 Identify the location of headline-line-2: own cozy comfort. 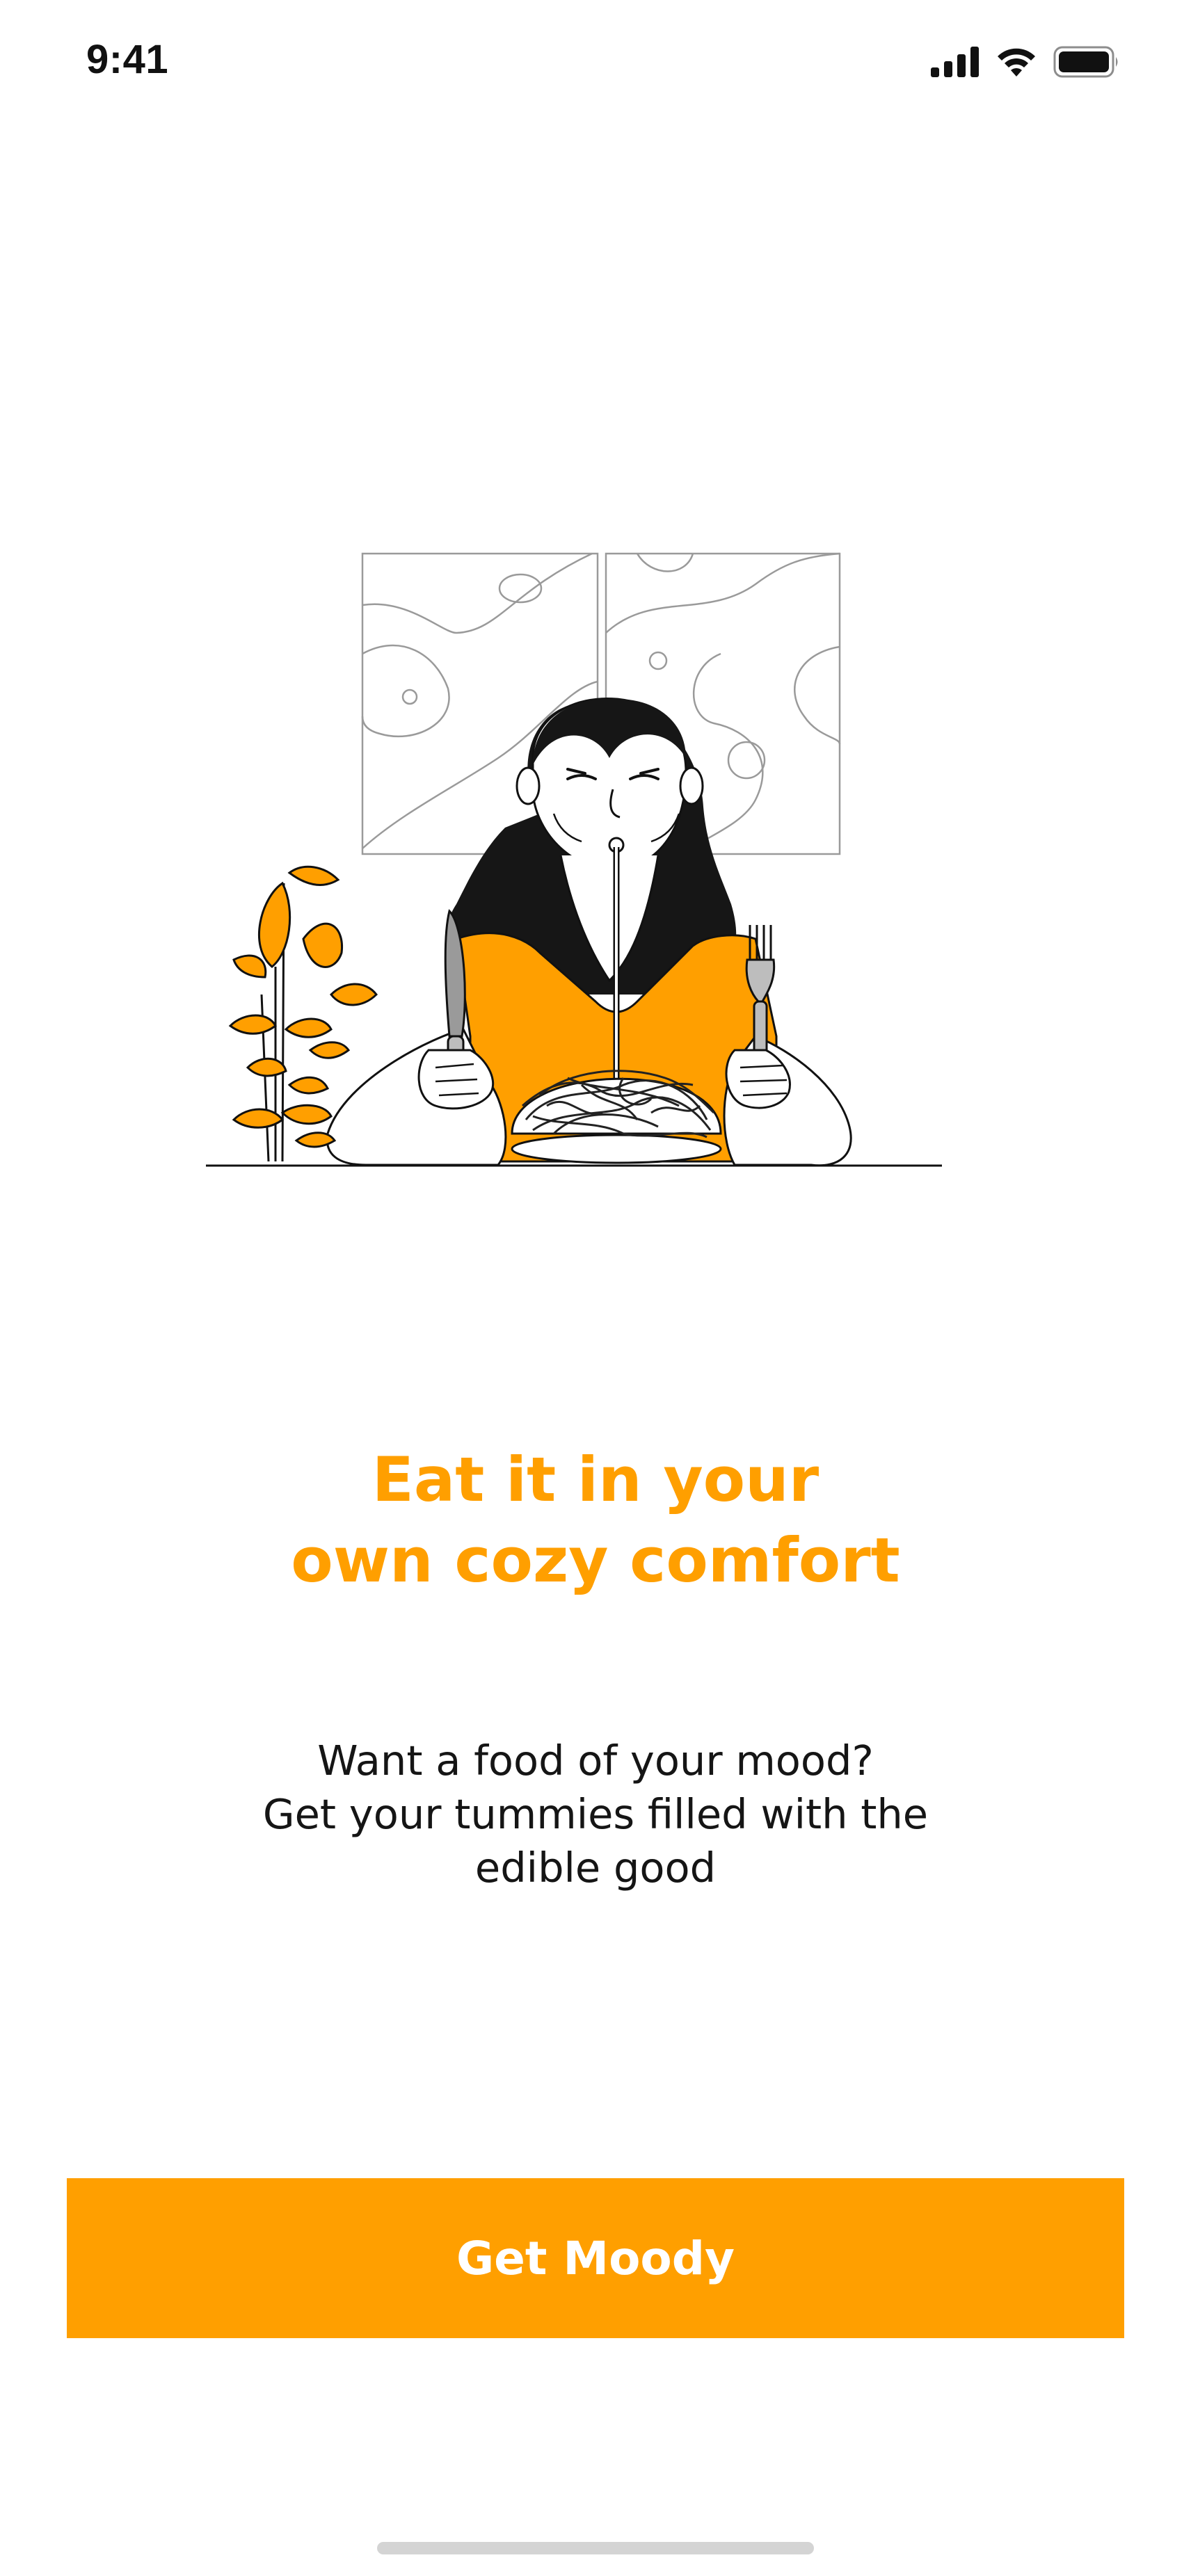
(595, 1560).